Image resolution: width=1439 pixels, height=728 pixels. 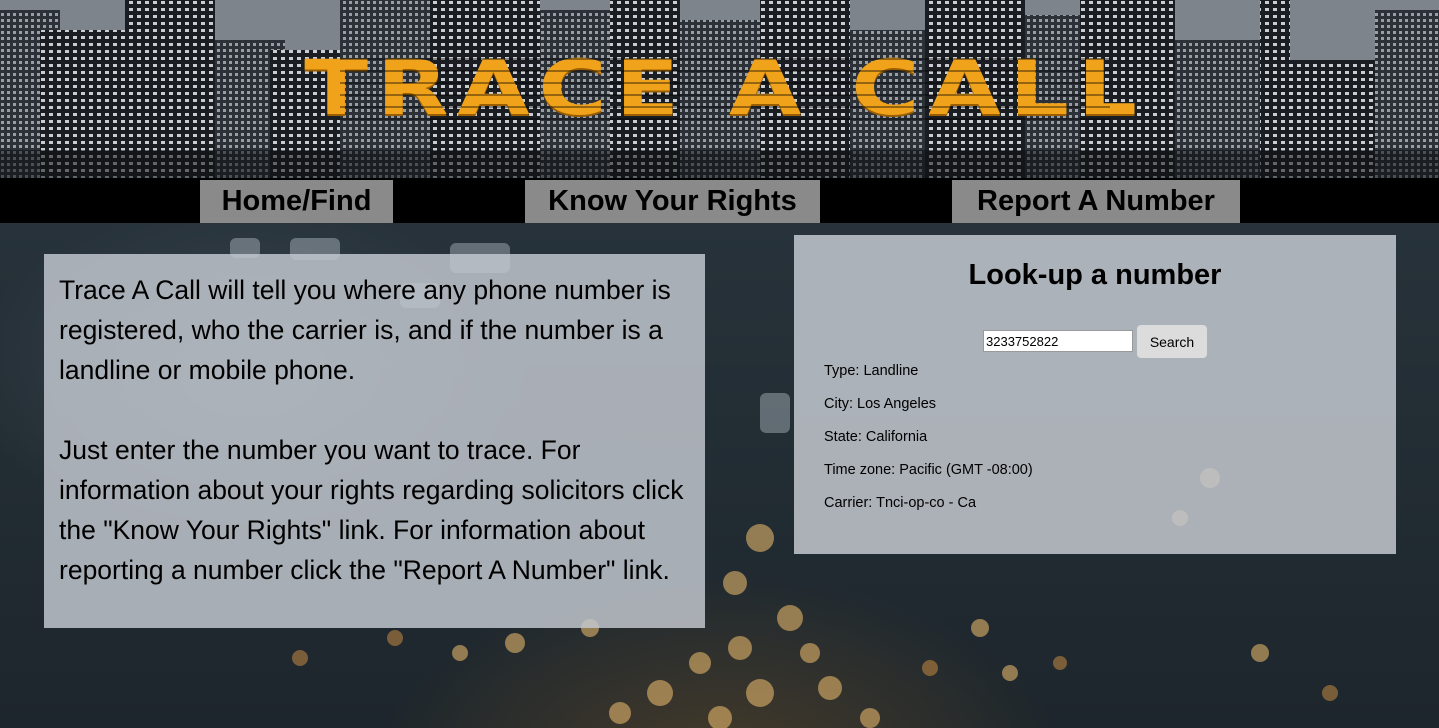 What do you see at coordinates (928, 470) in the screenshot?
I see `result-time-zone: Time zone: Pacific (GMT -08:00)` at bounding box center [928, 470].